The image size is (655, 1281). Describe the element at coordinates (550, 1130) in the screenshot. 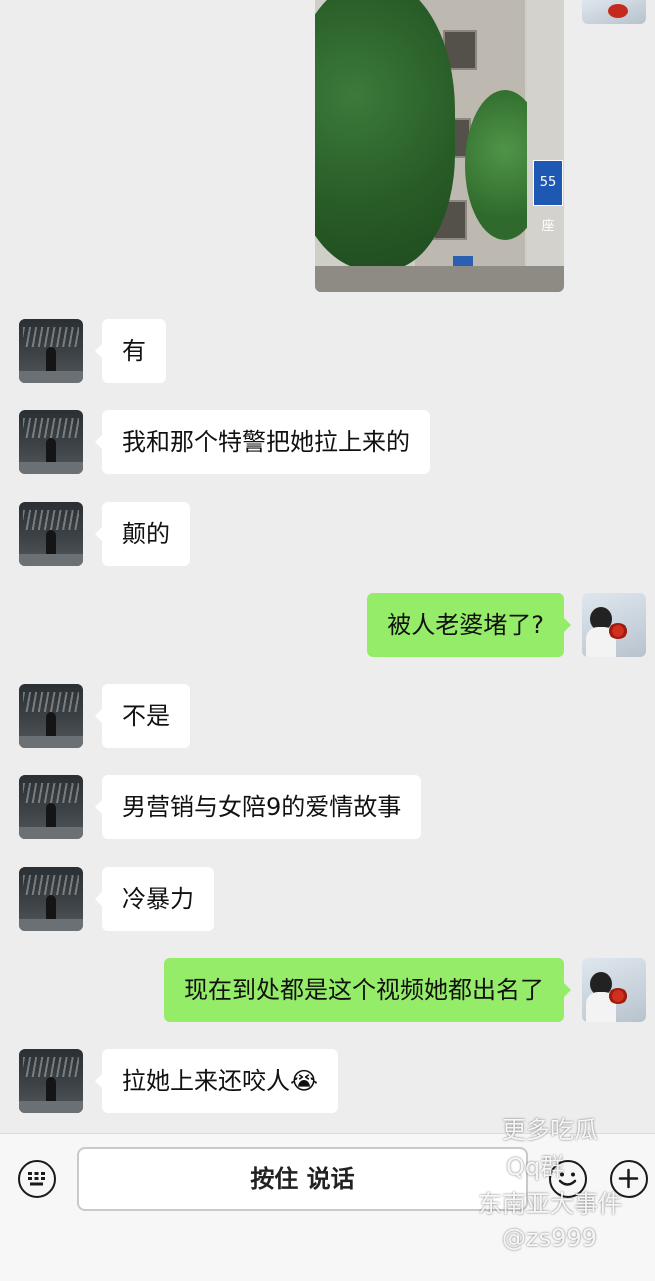

I see `watermark-line: 更多吃瓜` at that location.